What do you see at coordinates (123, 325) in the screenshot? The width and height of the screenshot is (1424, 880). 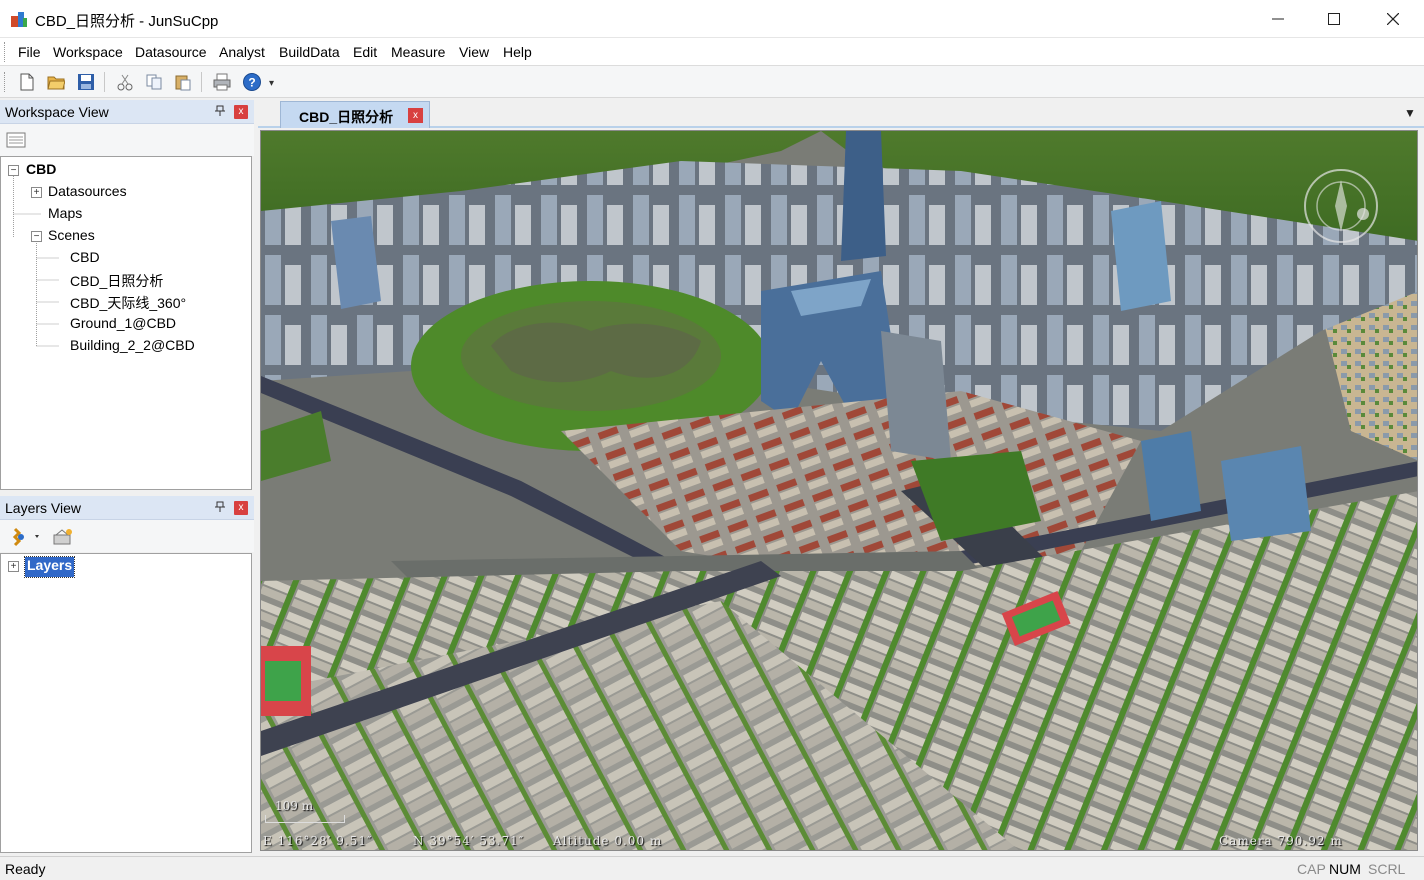 I see `tree-node-scene-item: Ground_1@CBD` at bounding box center [123, 325].